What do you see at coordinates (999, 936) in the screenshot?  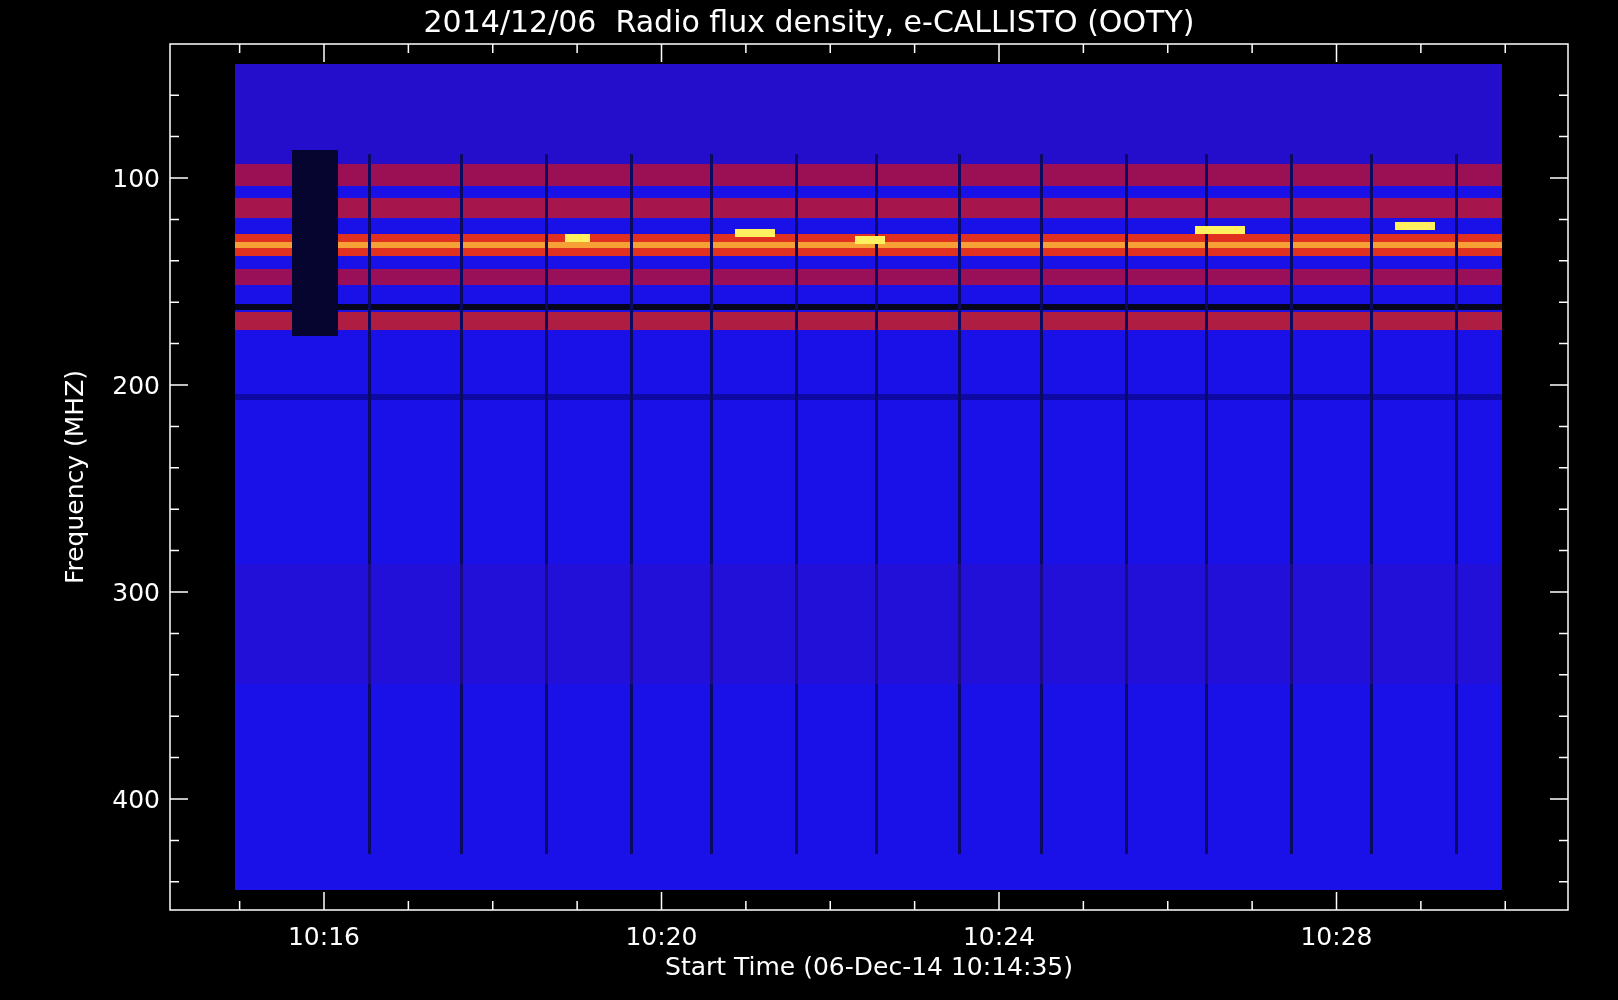 I see `x-tick-label: 10:24` at bounding box center [999, 936].